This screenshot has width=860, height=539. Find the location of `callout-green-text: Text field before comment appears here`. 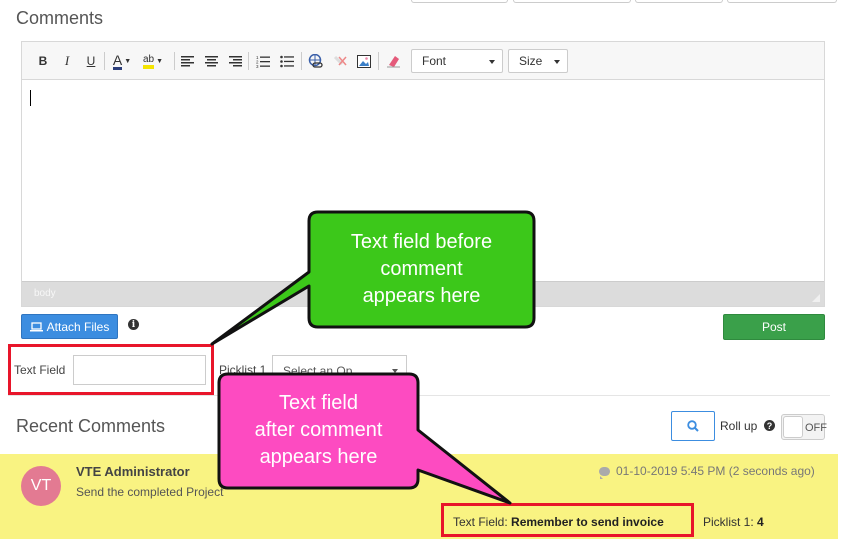

callout-green-text: Text field before comment appears here is located at coordinates (421, 269).